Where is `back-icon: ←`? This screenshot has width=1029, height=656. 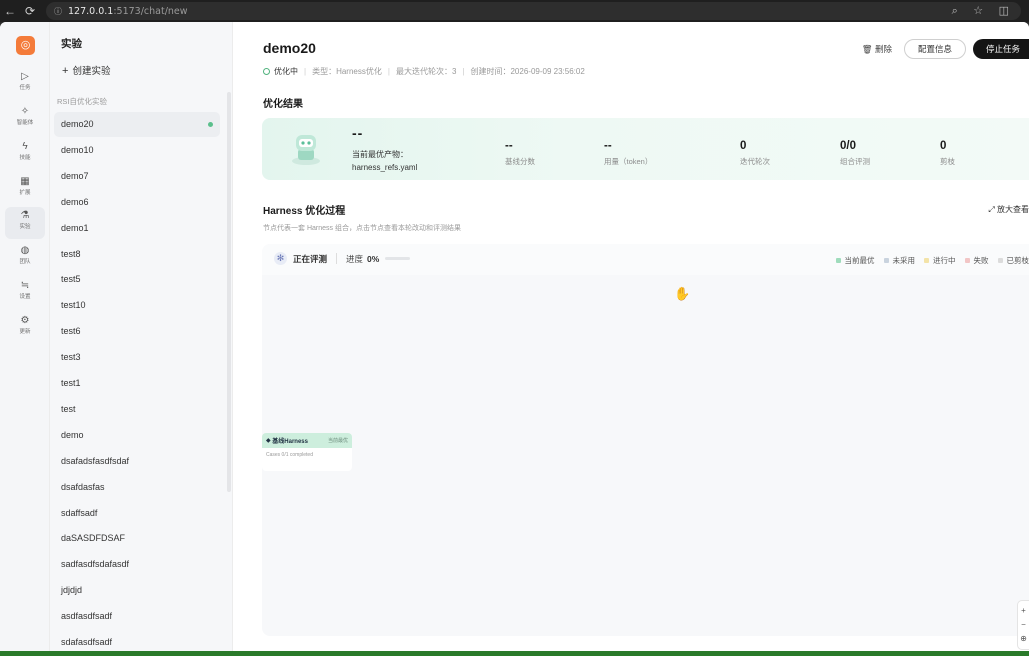 back-icon: ← is located at coordinates (10, 11).